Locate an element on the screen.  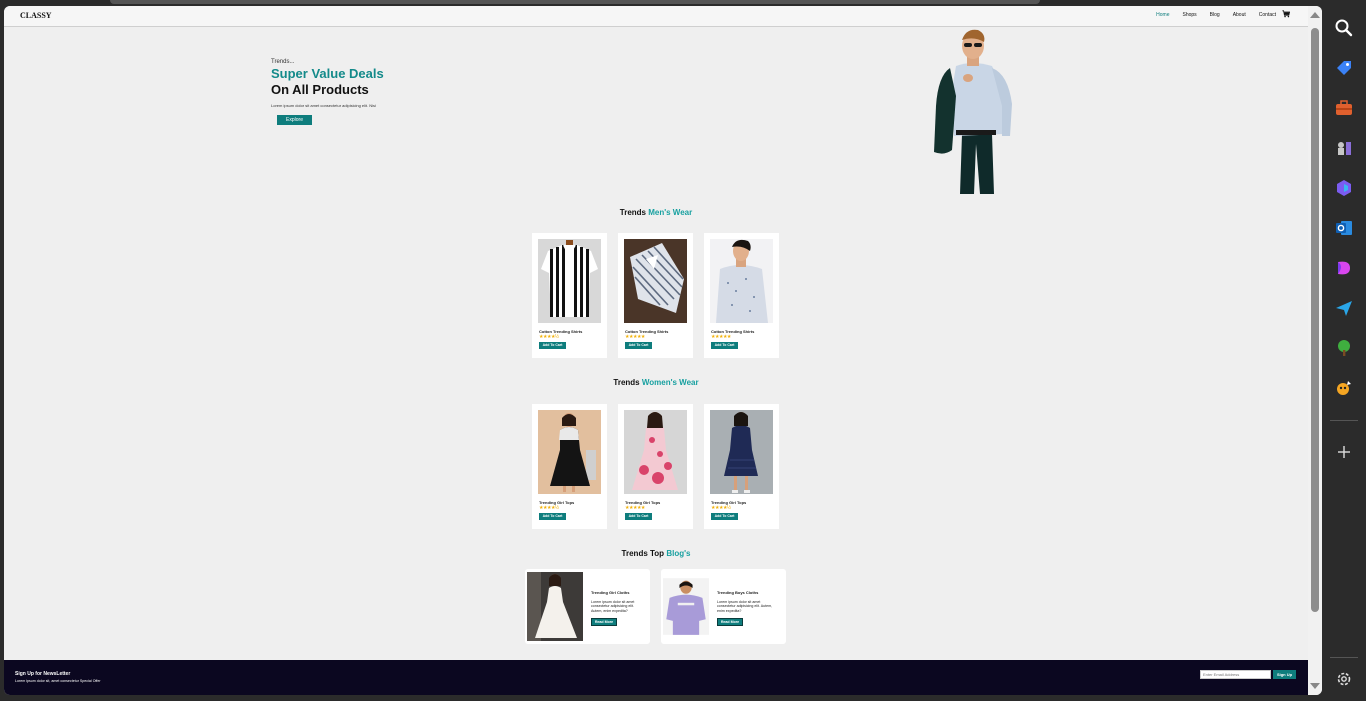
mens-section-title: Trends Men's Wear is located at coordinates (656, 212).